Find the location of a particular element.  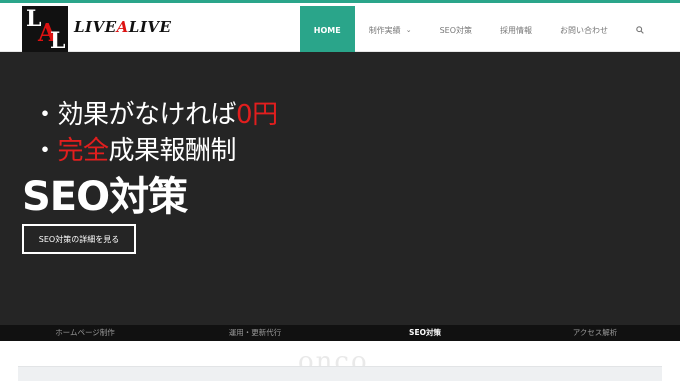

search-icon is located at coordinates (640, 30).